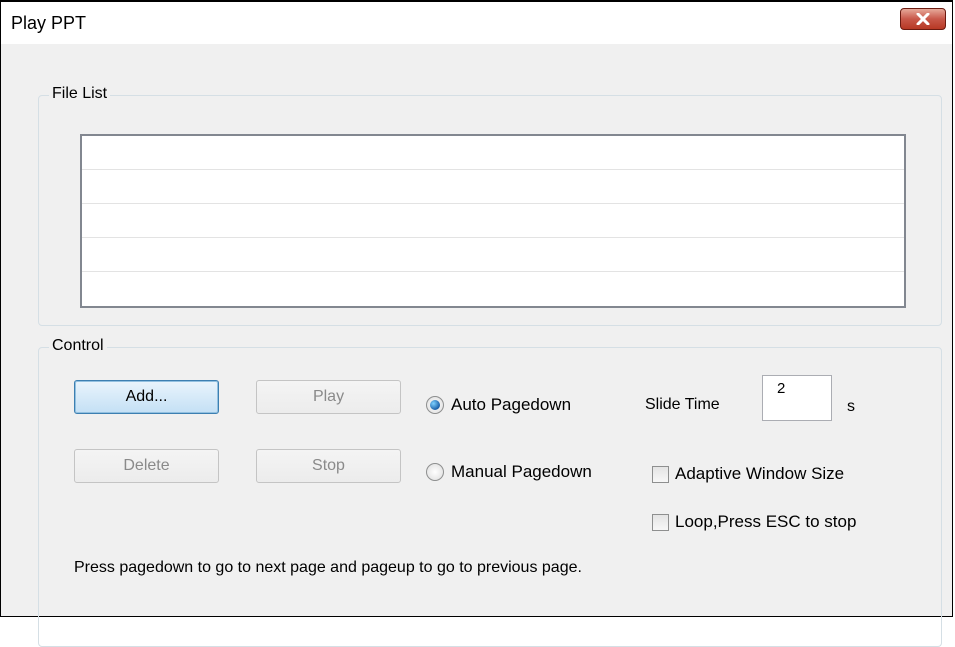  Describe the element at coordinates (80, 94) in the screenshot. I see `file-list-label: File List` at that location.